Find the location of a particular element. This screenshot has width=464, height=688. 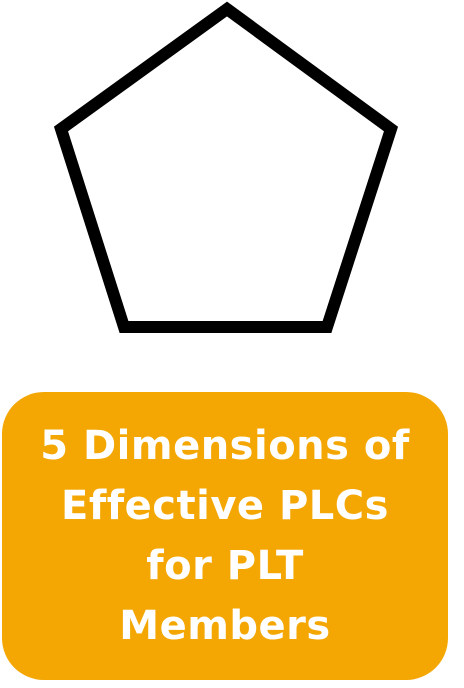

title-line-2: Effective PLCs is located at coordinates (225, 506).